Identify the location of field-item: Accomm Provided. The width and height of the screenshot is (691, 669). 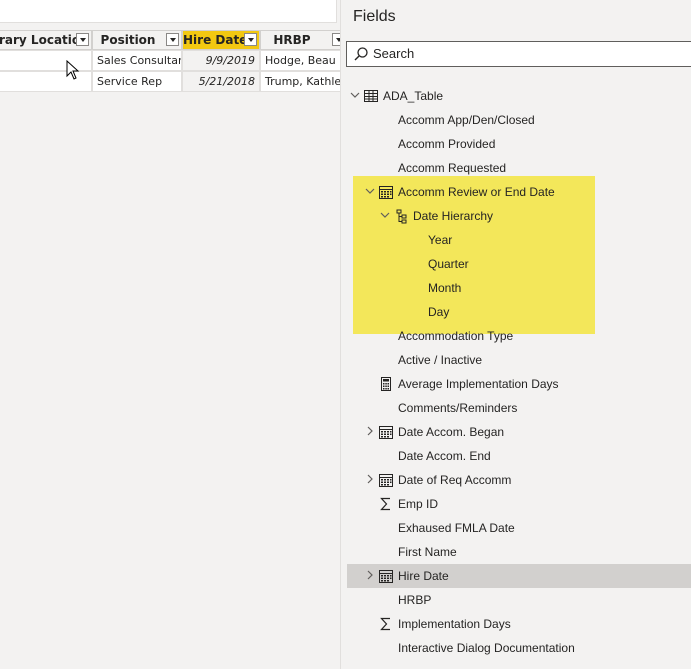
(519, 144).